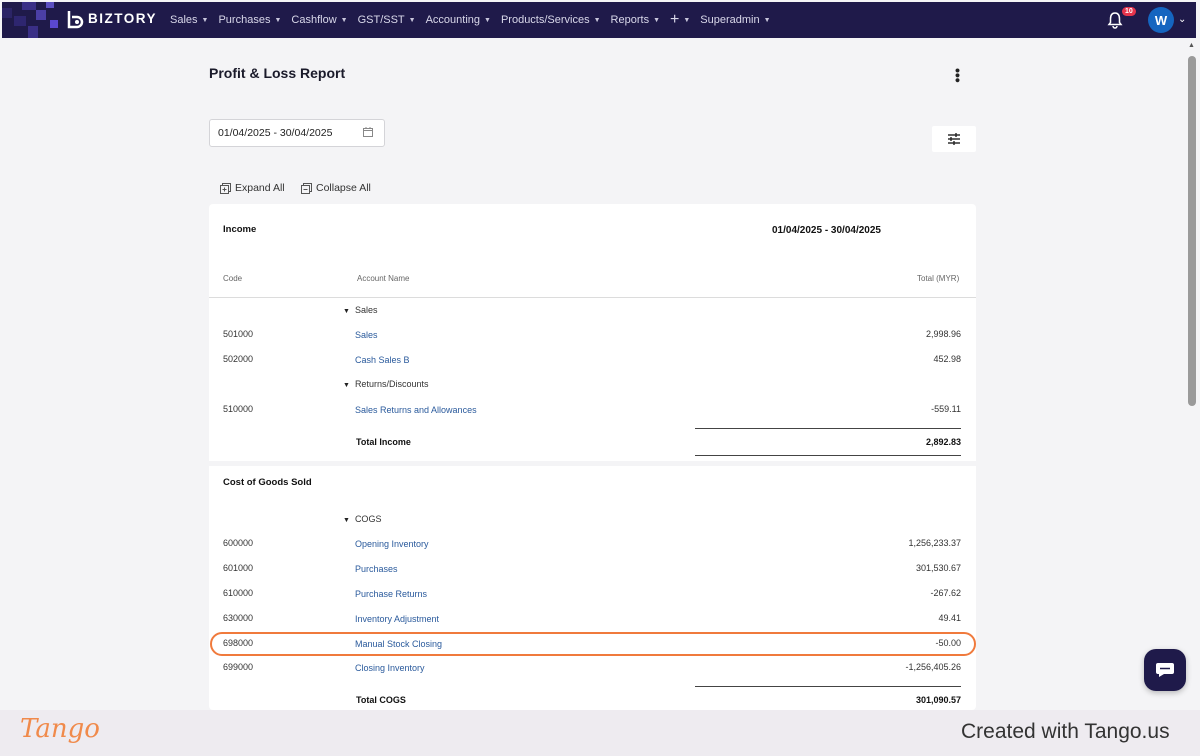  I want to click on group-toggle-returns-discounts: ▼ Returns/Discounts, so click(385, 384).